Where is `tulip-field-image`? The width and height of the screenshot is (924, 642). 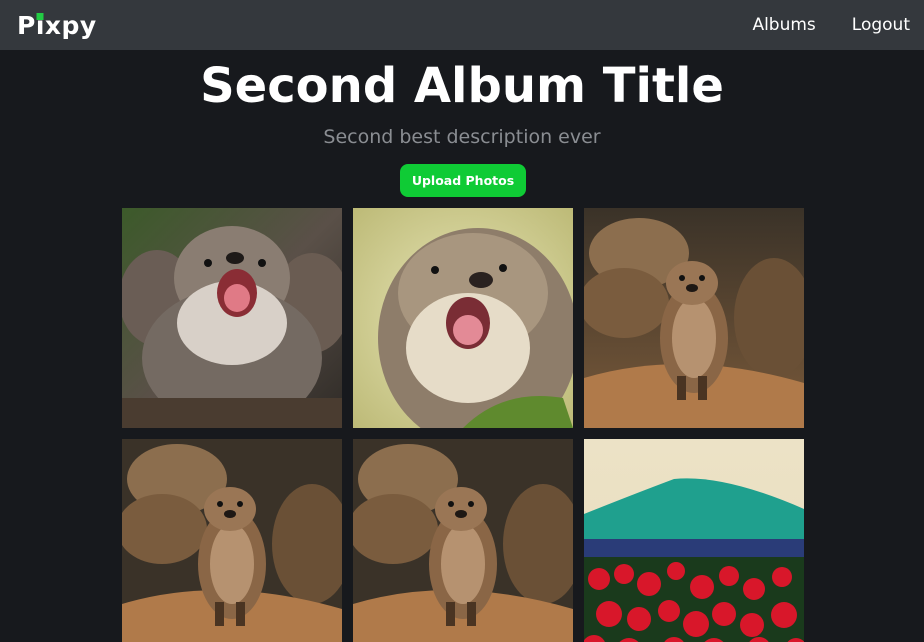
tulip-field-image is located at coordinates (694, 540).